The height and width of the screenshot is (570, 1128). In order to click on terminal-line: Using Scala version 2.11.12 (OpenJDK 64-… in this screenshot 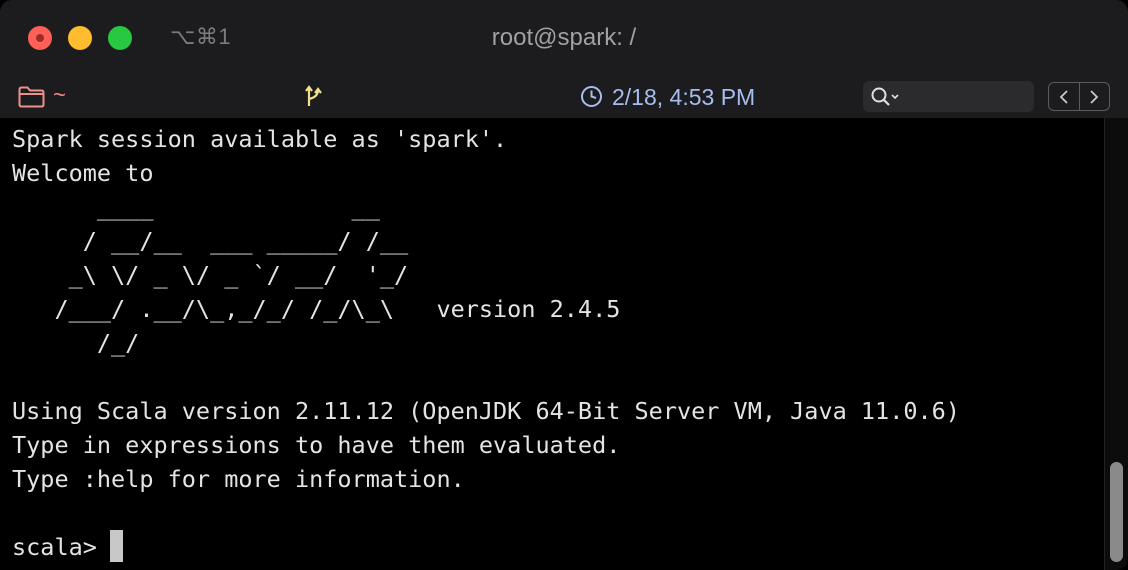, I will do `click(486, 411)`.